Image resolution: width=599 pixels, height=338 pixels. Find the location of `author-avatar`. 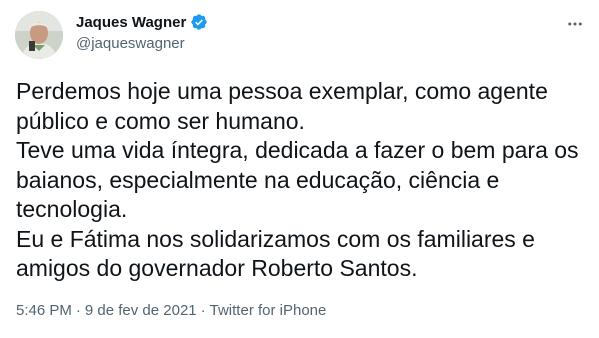

author-avatar is located at coordinates (39, 35).